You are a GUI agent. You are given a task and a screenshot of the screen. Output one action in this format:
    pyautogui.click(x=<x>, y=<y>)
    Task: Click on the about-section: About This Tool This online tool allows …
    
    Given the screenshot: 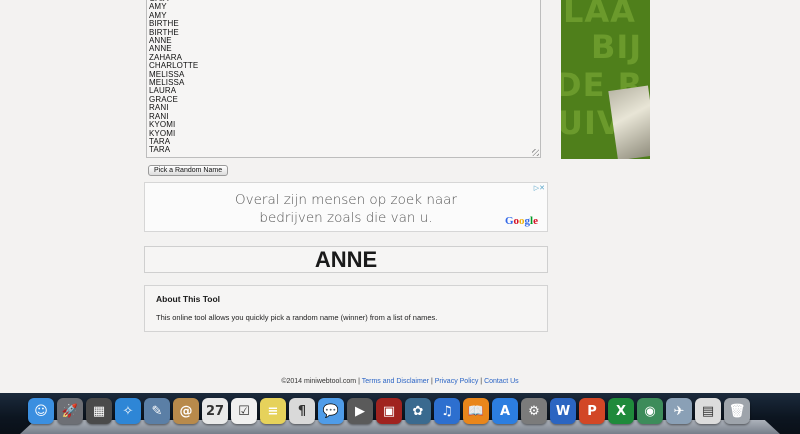 What is the action you would take?
    pyautogui.click(x=346, y=308)
    